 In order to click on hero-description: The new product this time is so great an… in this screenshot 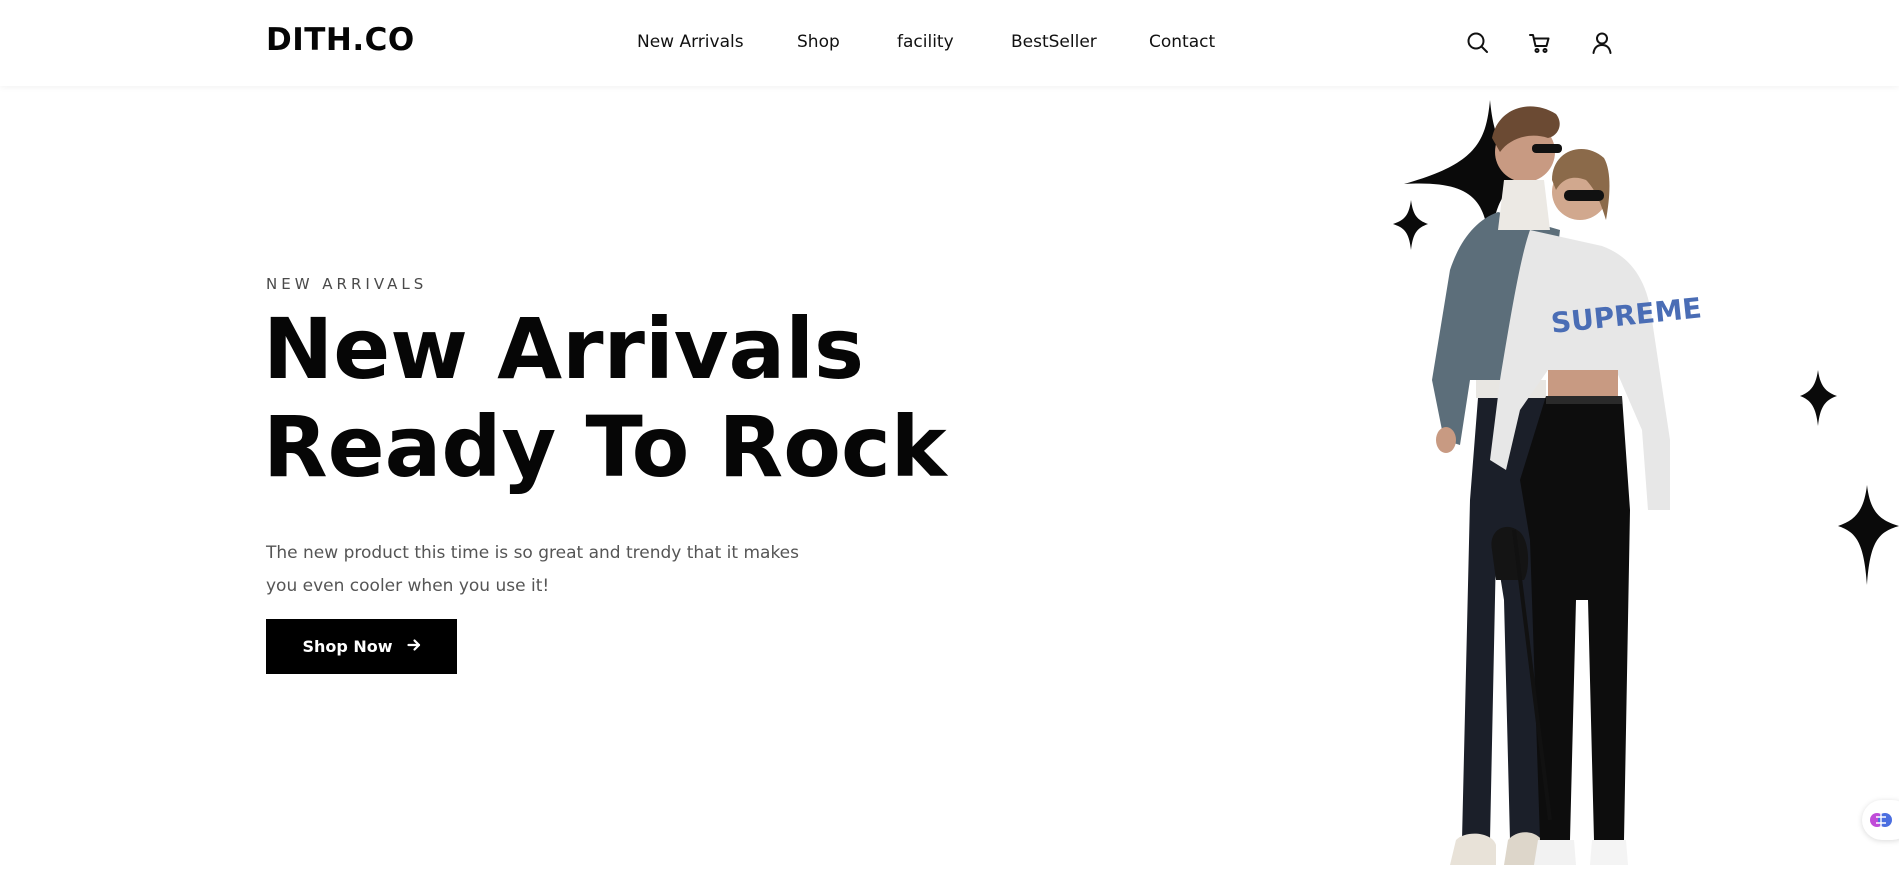, I will do `click(532, 569)`.